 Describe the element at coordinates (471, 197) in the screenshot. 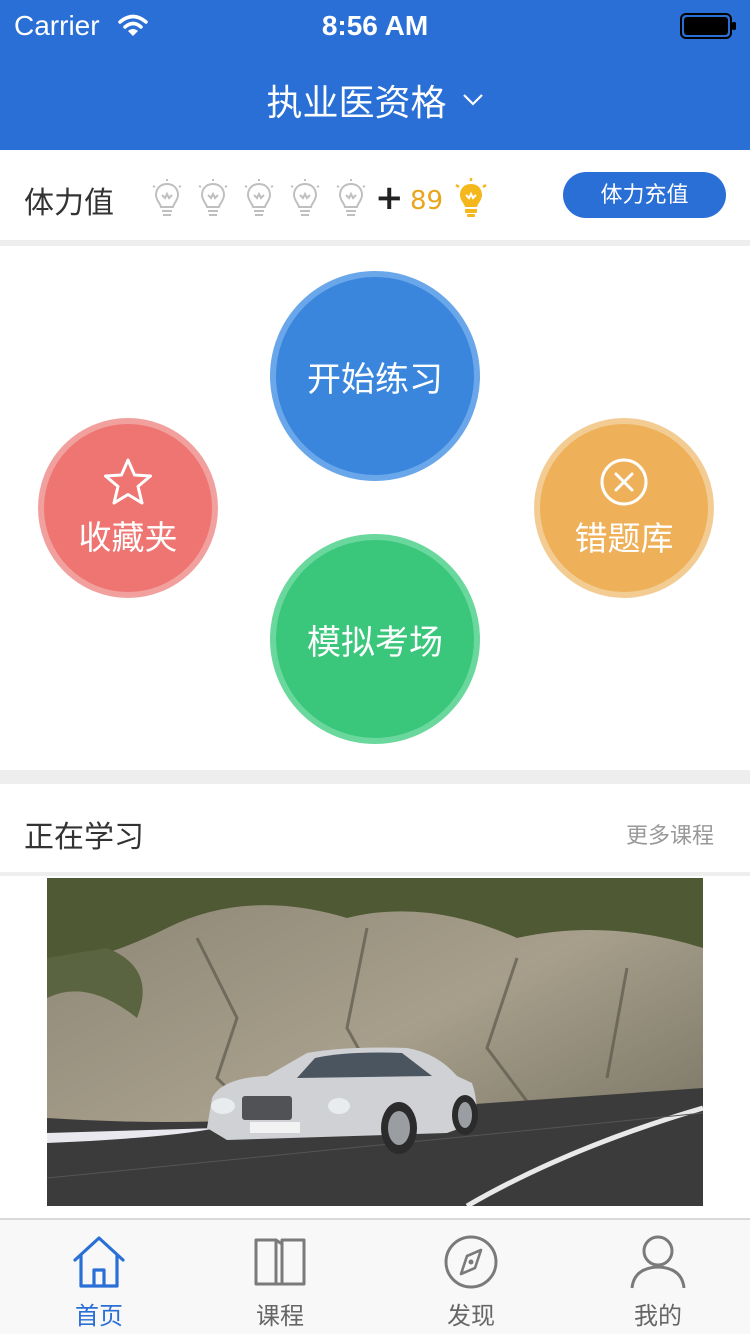

I see `lit-bulb-icon` at that location.